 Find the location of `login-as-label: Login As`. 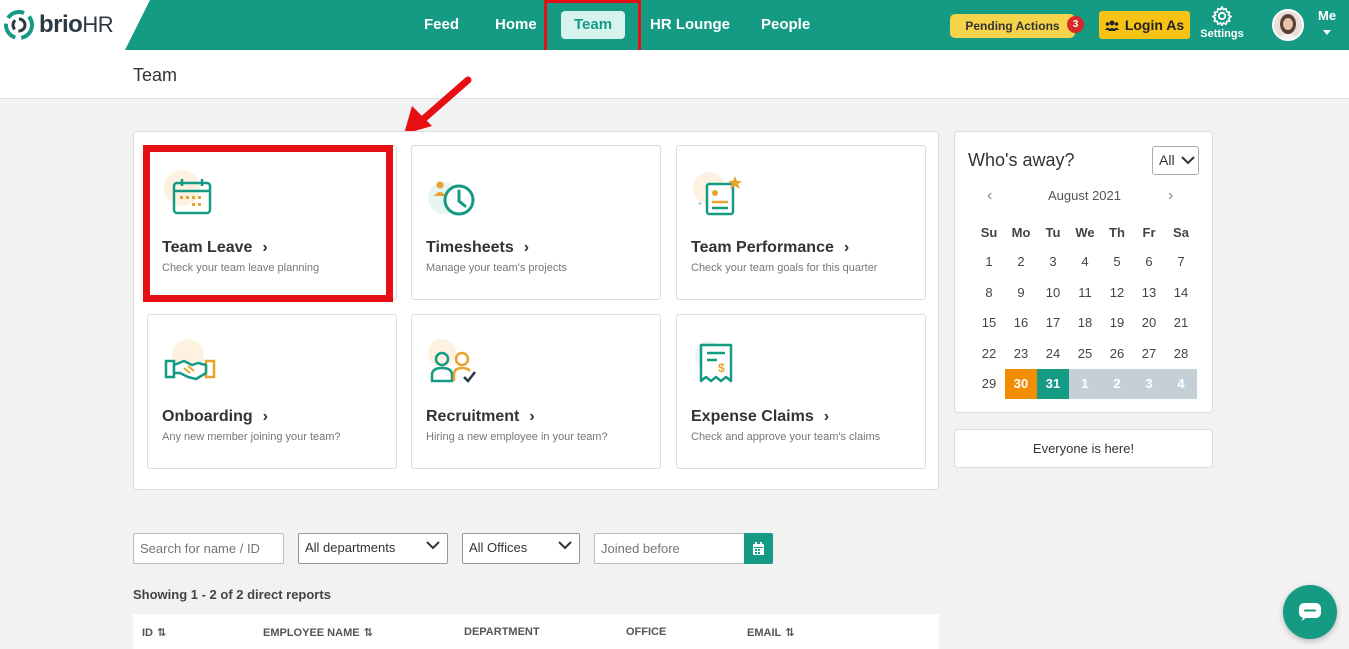

login-as-label: Login As is located at coordinates (1154, 25).